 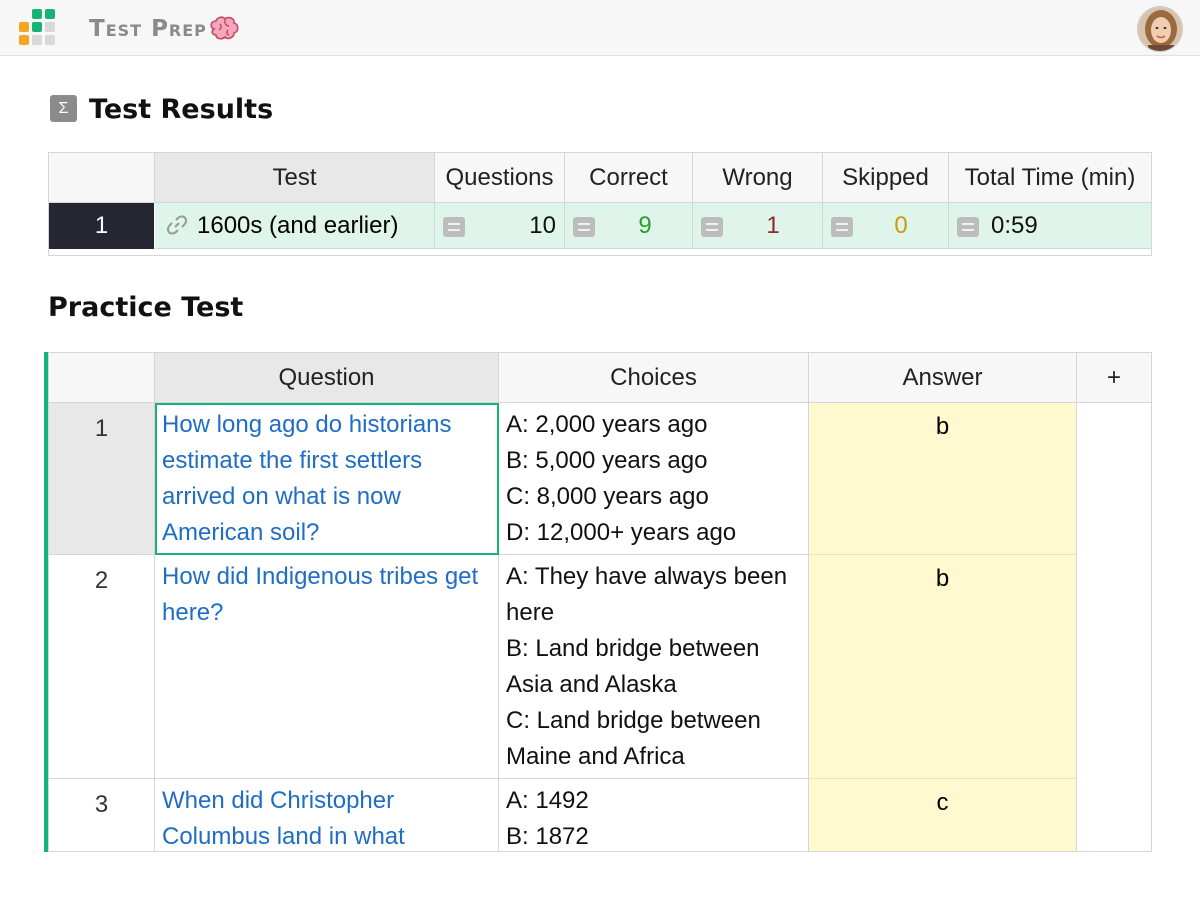 What do you see at coordinates (629, 178) in the screenshot?
I see `column-header-correct: Correct` at bounding box center [629, 178].